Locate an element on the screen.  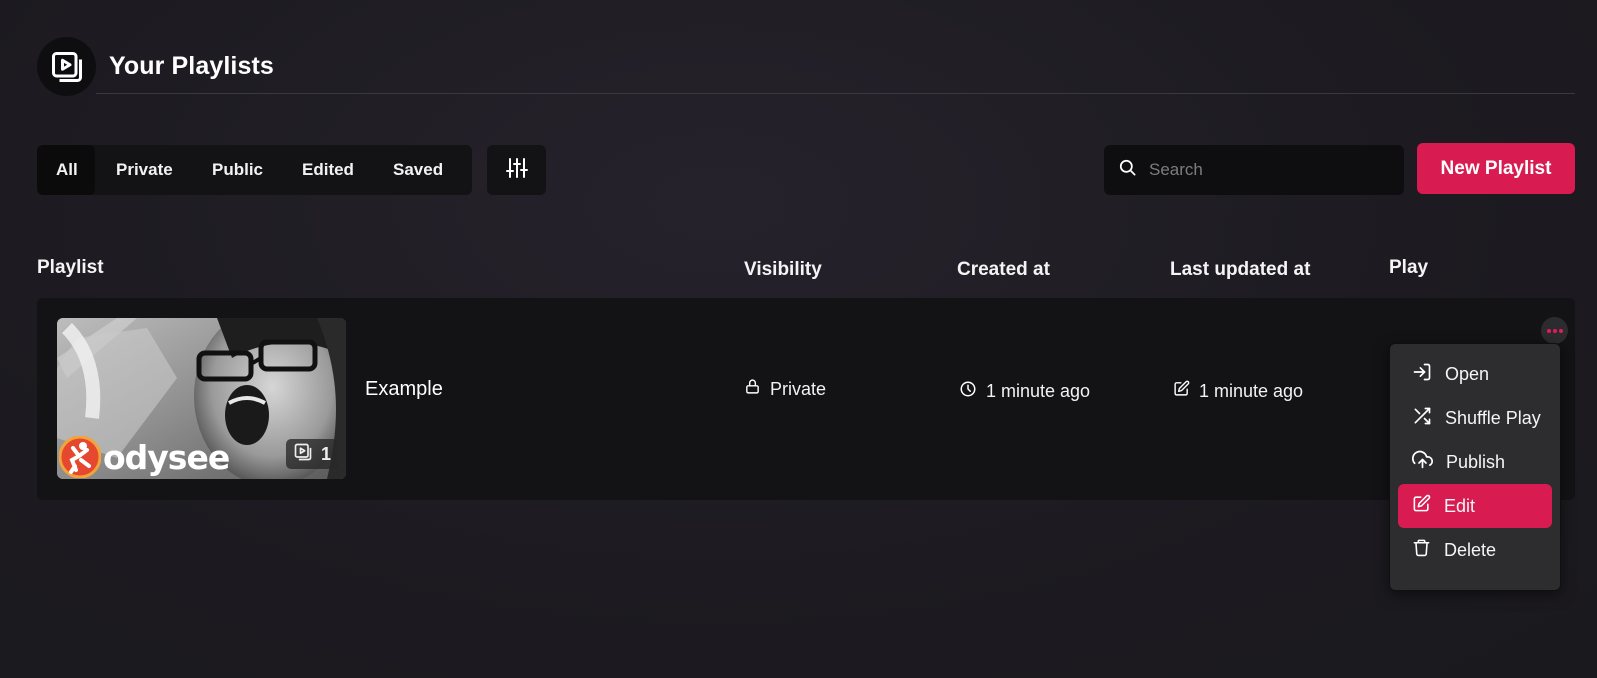
updated-value: 1 minute ago is located at coordinates (1251, 390).